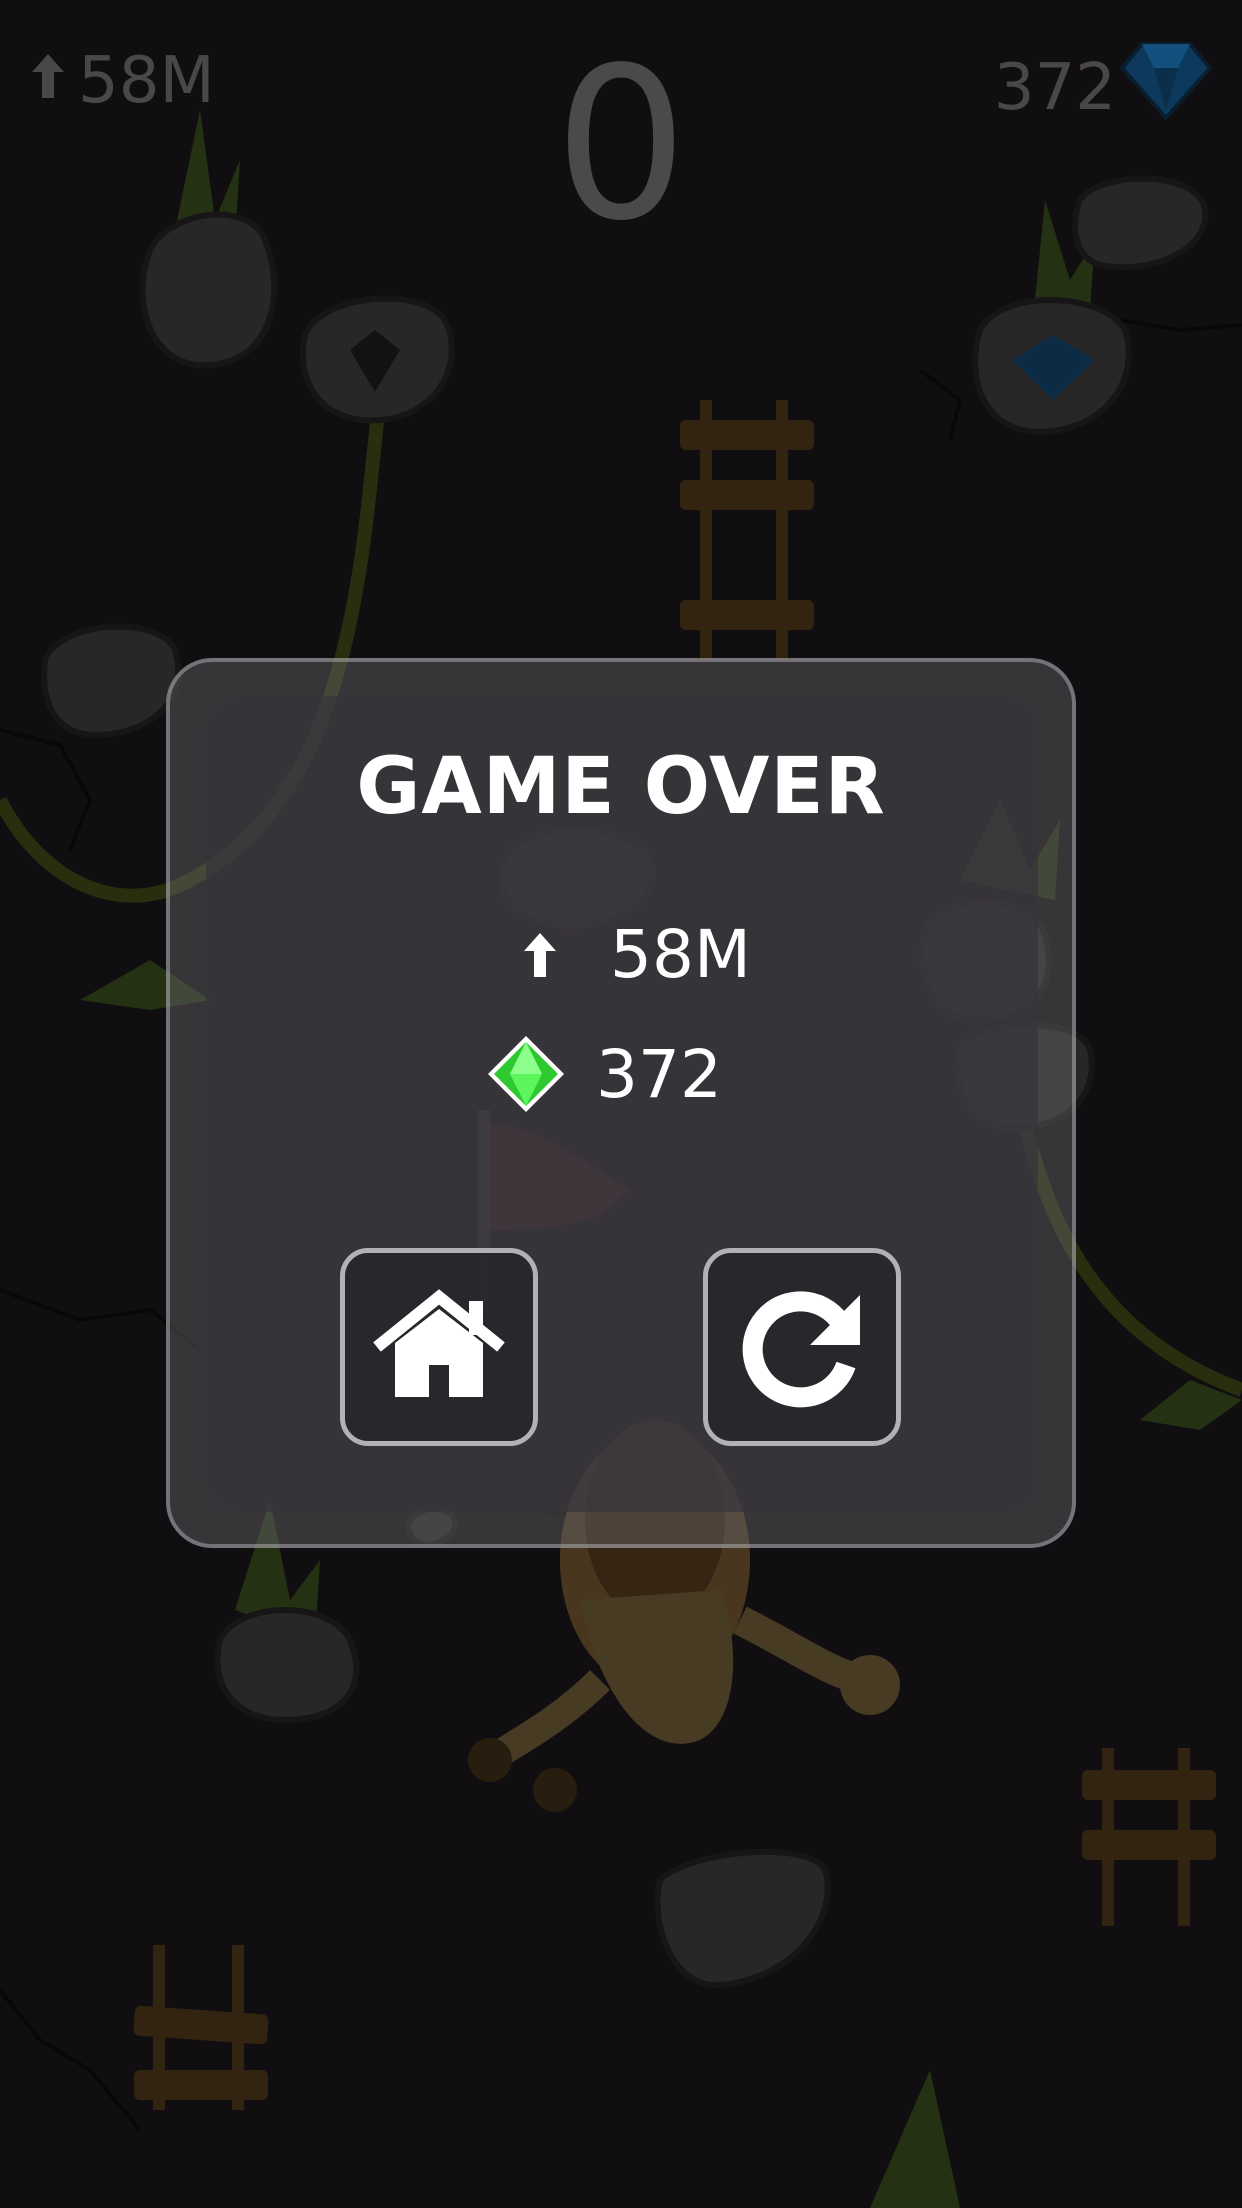 This screenshot has height=2208, width=1242. I want to click on home-icon, so click(439, 1347).